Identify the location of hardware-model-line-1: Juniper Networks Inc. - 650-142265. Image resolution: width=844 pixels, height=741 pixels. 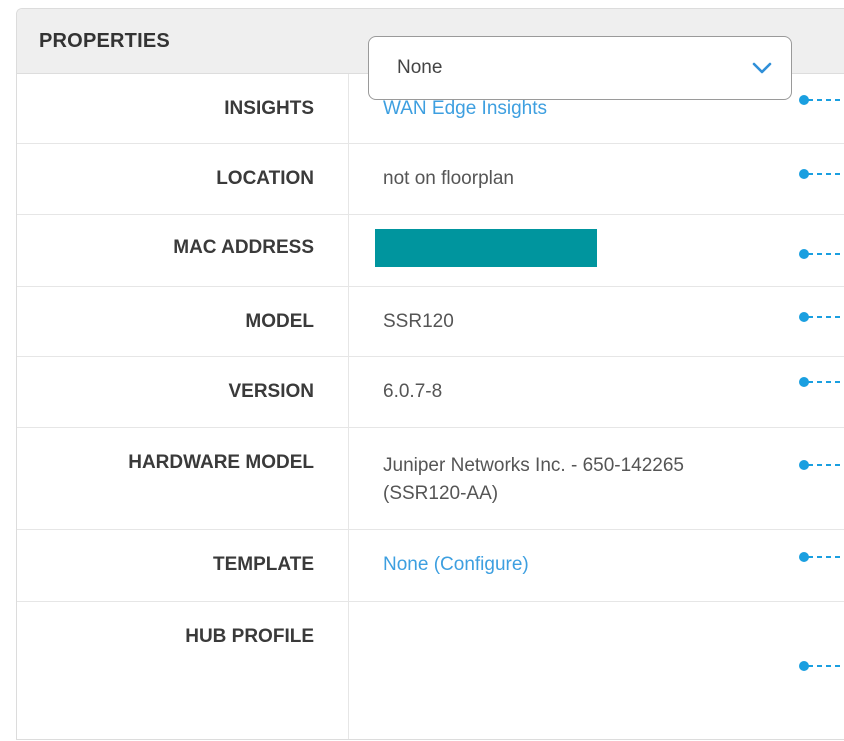
(533, 465).